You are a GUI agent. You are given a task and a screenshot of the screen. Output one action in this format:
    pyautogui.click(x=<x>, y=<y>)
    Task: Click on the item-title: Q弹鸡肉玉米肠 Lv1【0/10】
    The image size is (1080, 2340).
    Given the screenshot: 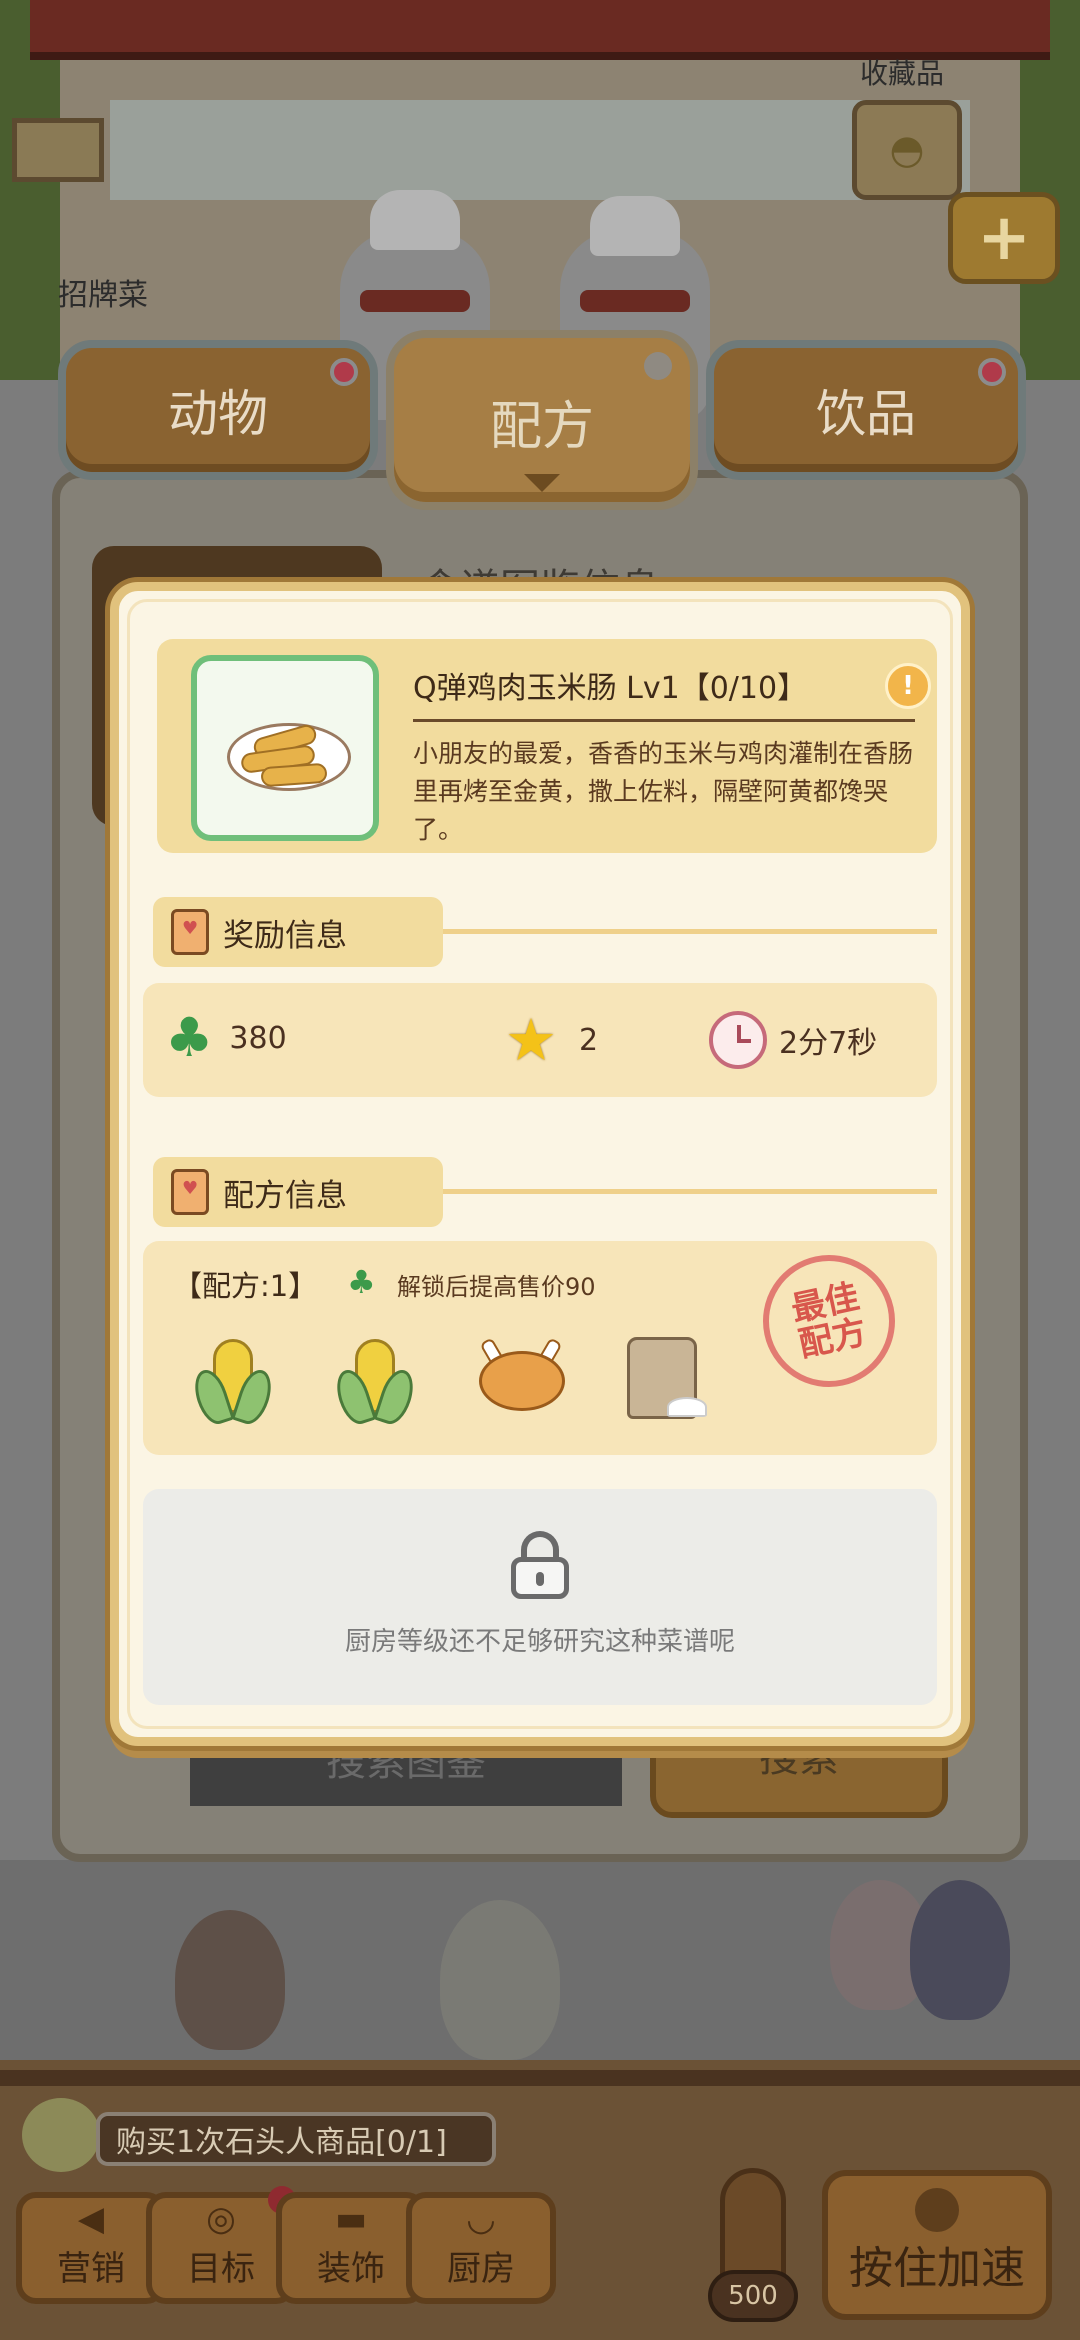 What is the action you would take?
    pyautogui.click(x=610, y=688)
    